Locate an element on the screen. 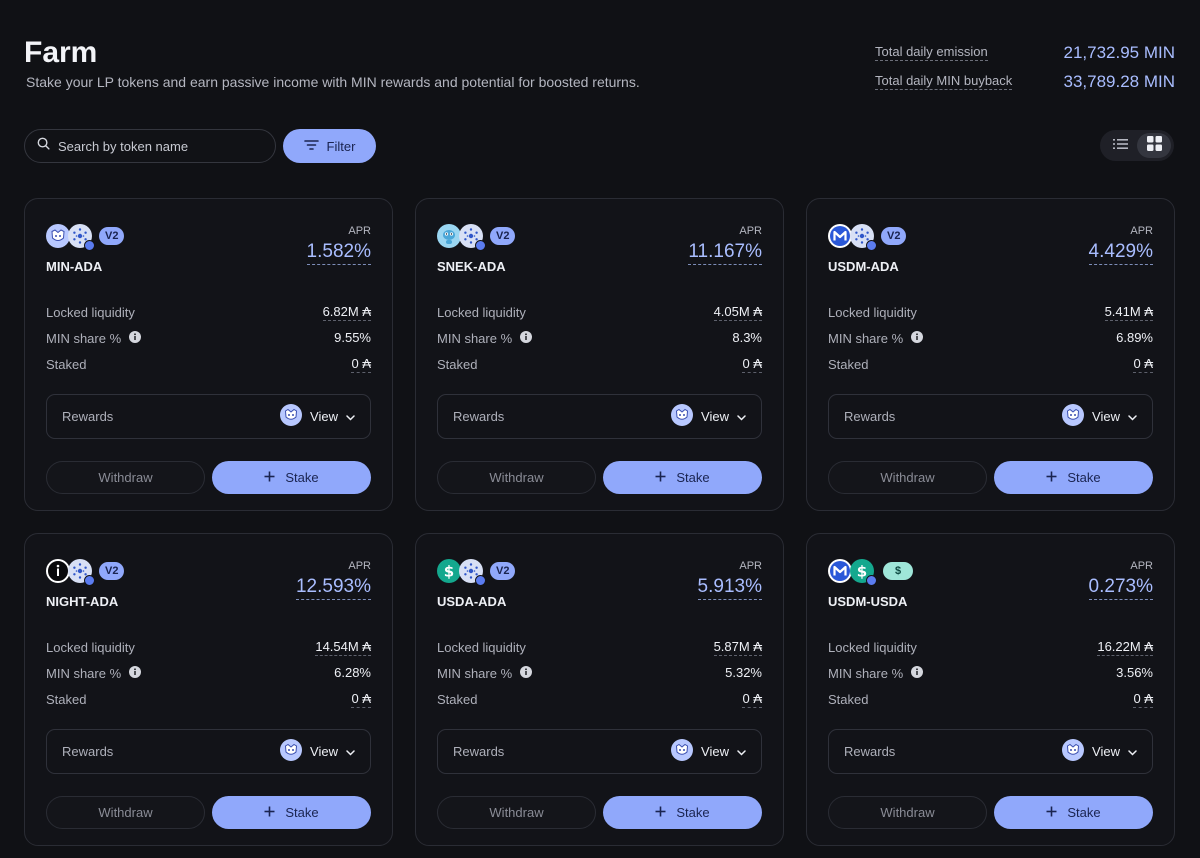 The height and width of the screenshot is (858, 1200). filter-label: Filter is located at coordinates (341, 146).